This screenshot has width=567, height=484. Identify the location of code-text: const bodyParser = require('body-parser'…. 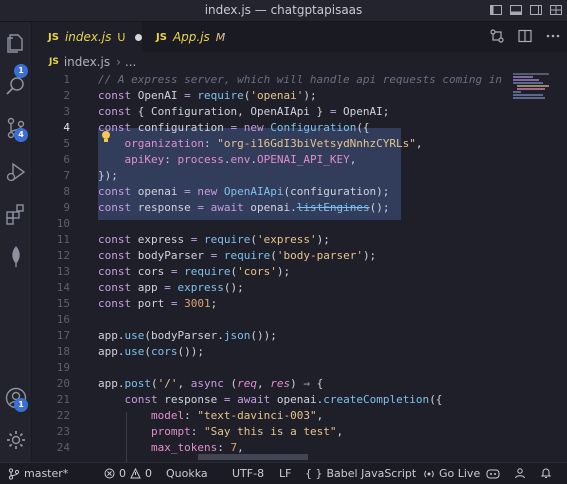
(237, 256).